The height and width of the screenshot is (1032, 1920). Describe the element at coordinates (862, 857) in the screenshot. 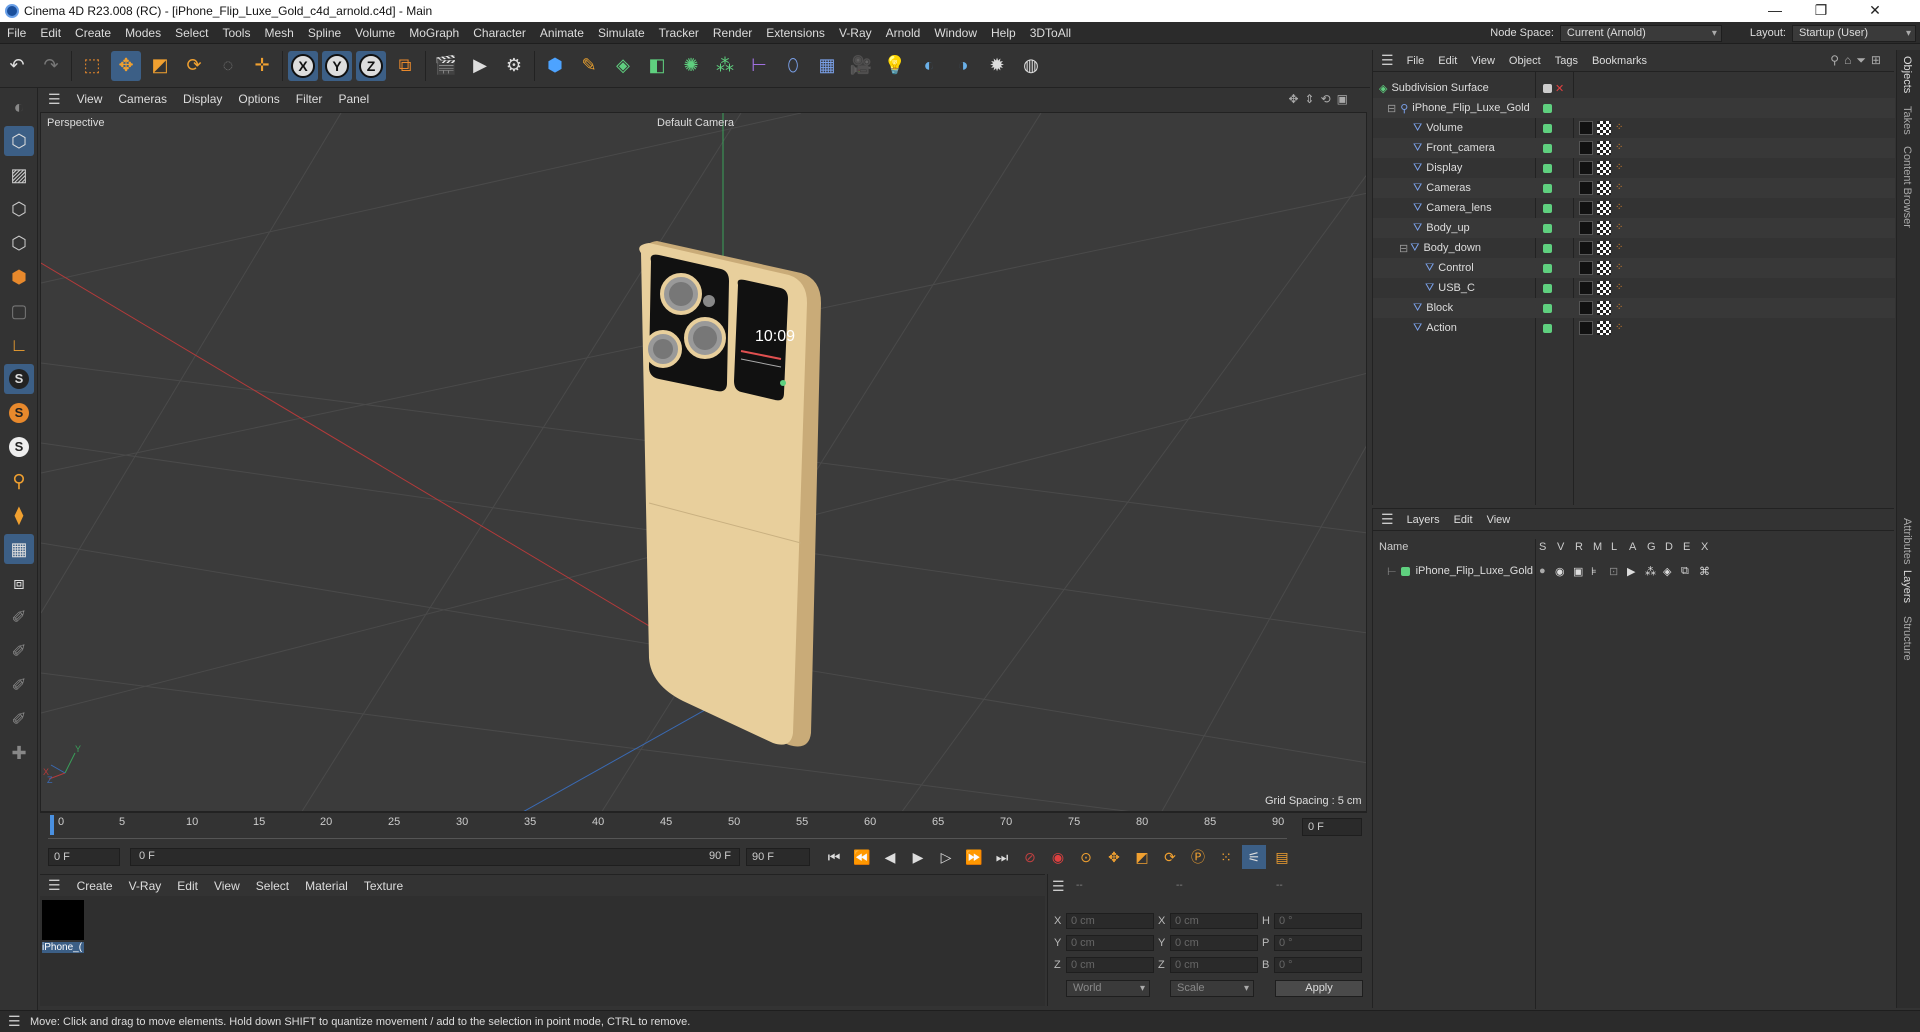

I see `previous-key-icon: ⏪` at that location.